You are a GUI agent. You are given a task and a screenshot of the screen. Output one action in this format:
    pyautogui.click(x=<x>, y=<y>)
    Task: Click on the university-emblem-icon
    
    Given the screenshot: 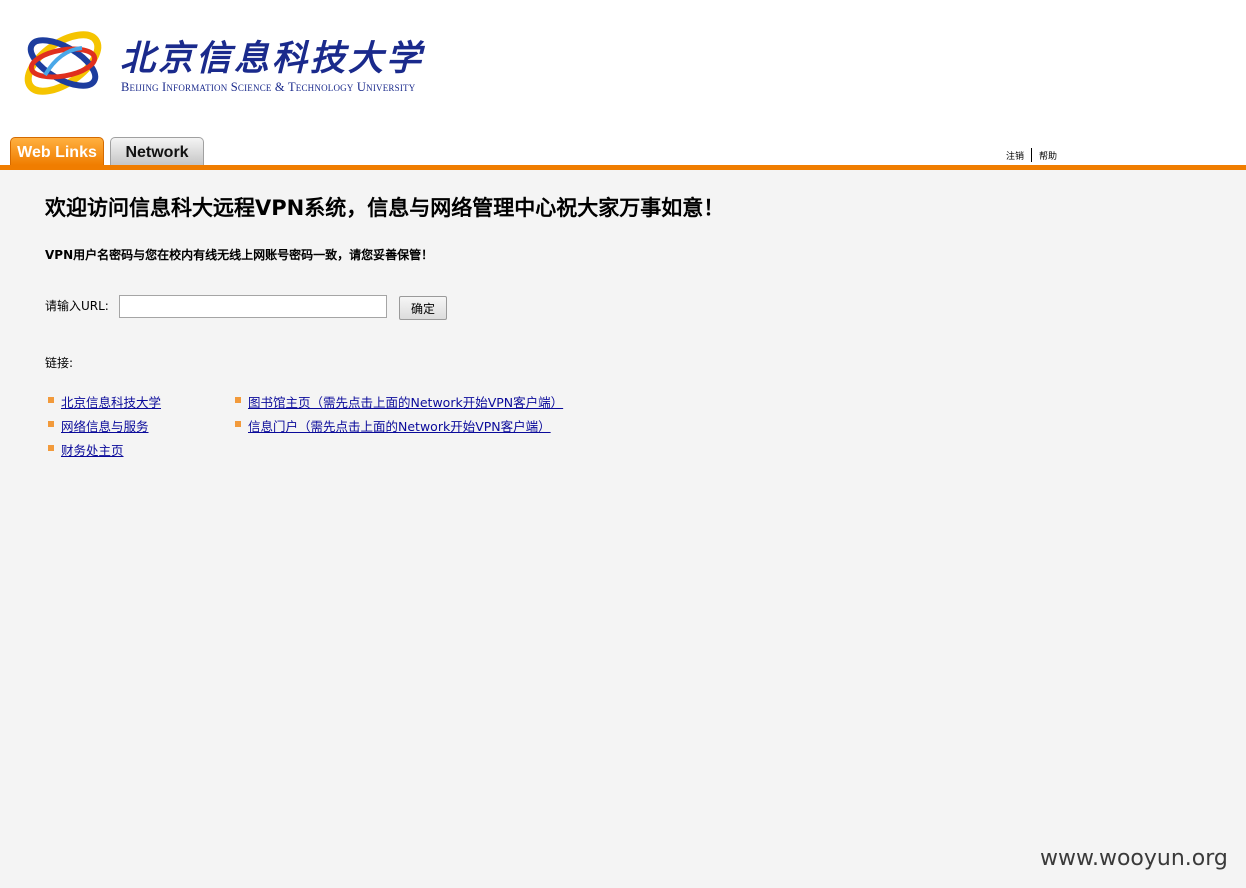 What is the action you would take?
    pyautogui.click(x=63, y=63)
    